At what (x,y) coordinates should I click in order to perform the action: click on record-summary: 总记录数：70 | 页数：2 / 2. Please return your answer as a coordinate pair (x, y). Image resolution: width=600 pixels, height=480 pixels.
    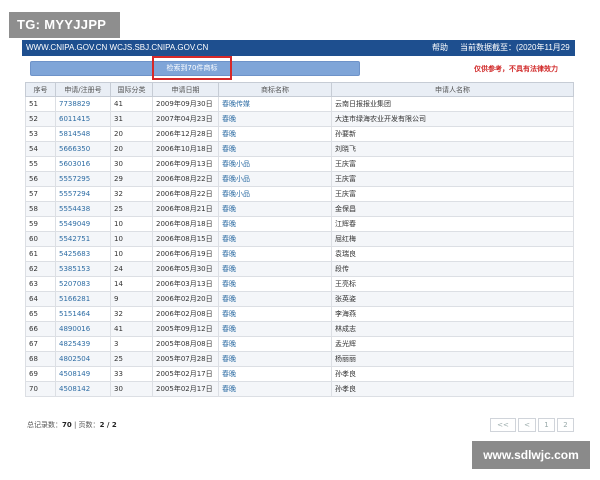
    Looking at the image, I should click on (72, 425).